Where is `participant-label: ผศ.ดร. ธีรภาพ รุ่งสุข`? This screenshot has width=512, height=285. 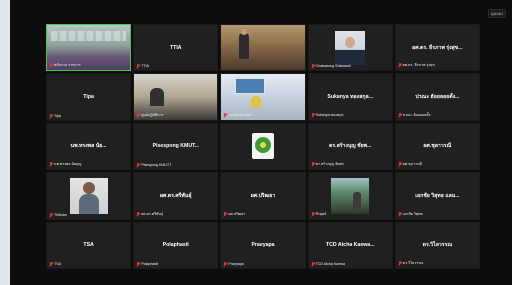 participant-label: ผศ.ดร. ธีรภาพ รุ่งสุข is located at coordinates (416, 65).